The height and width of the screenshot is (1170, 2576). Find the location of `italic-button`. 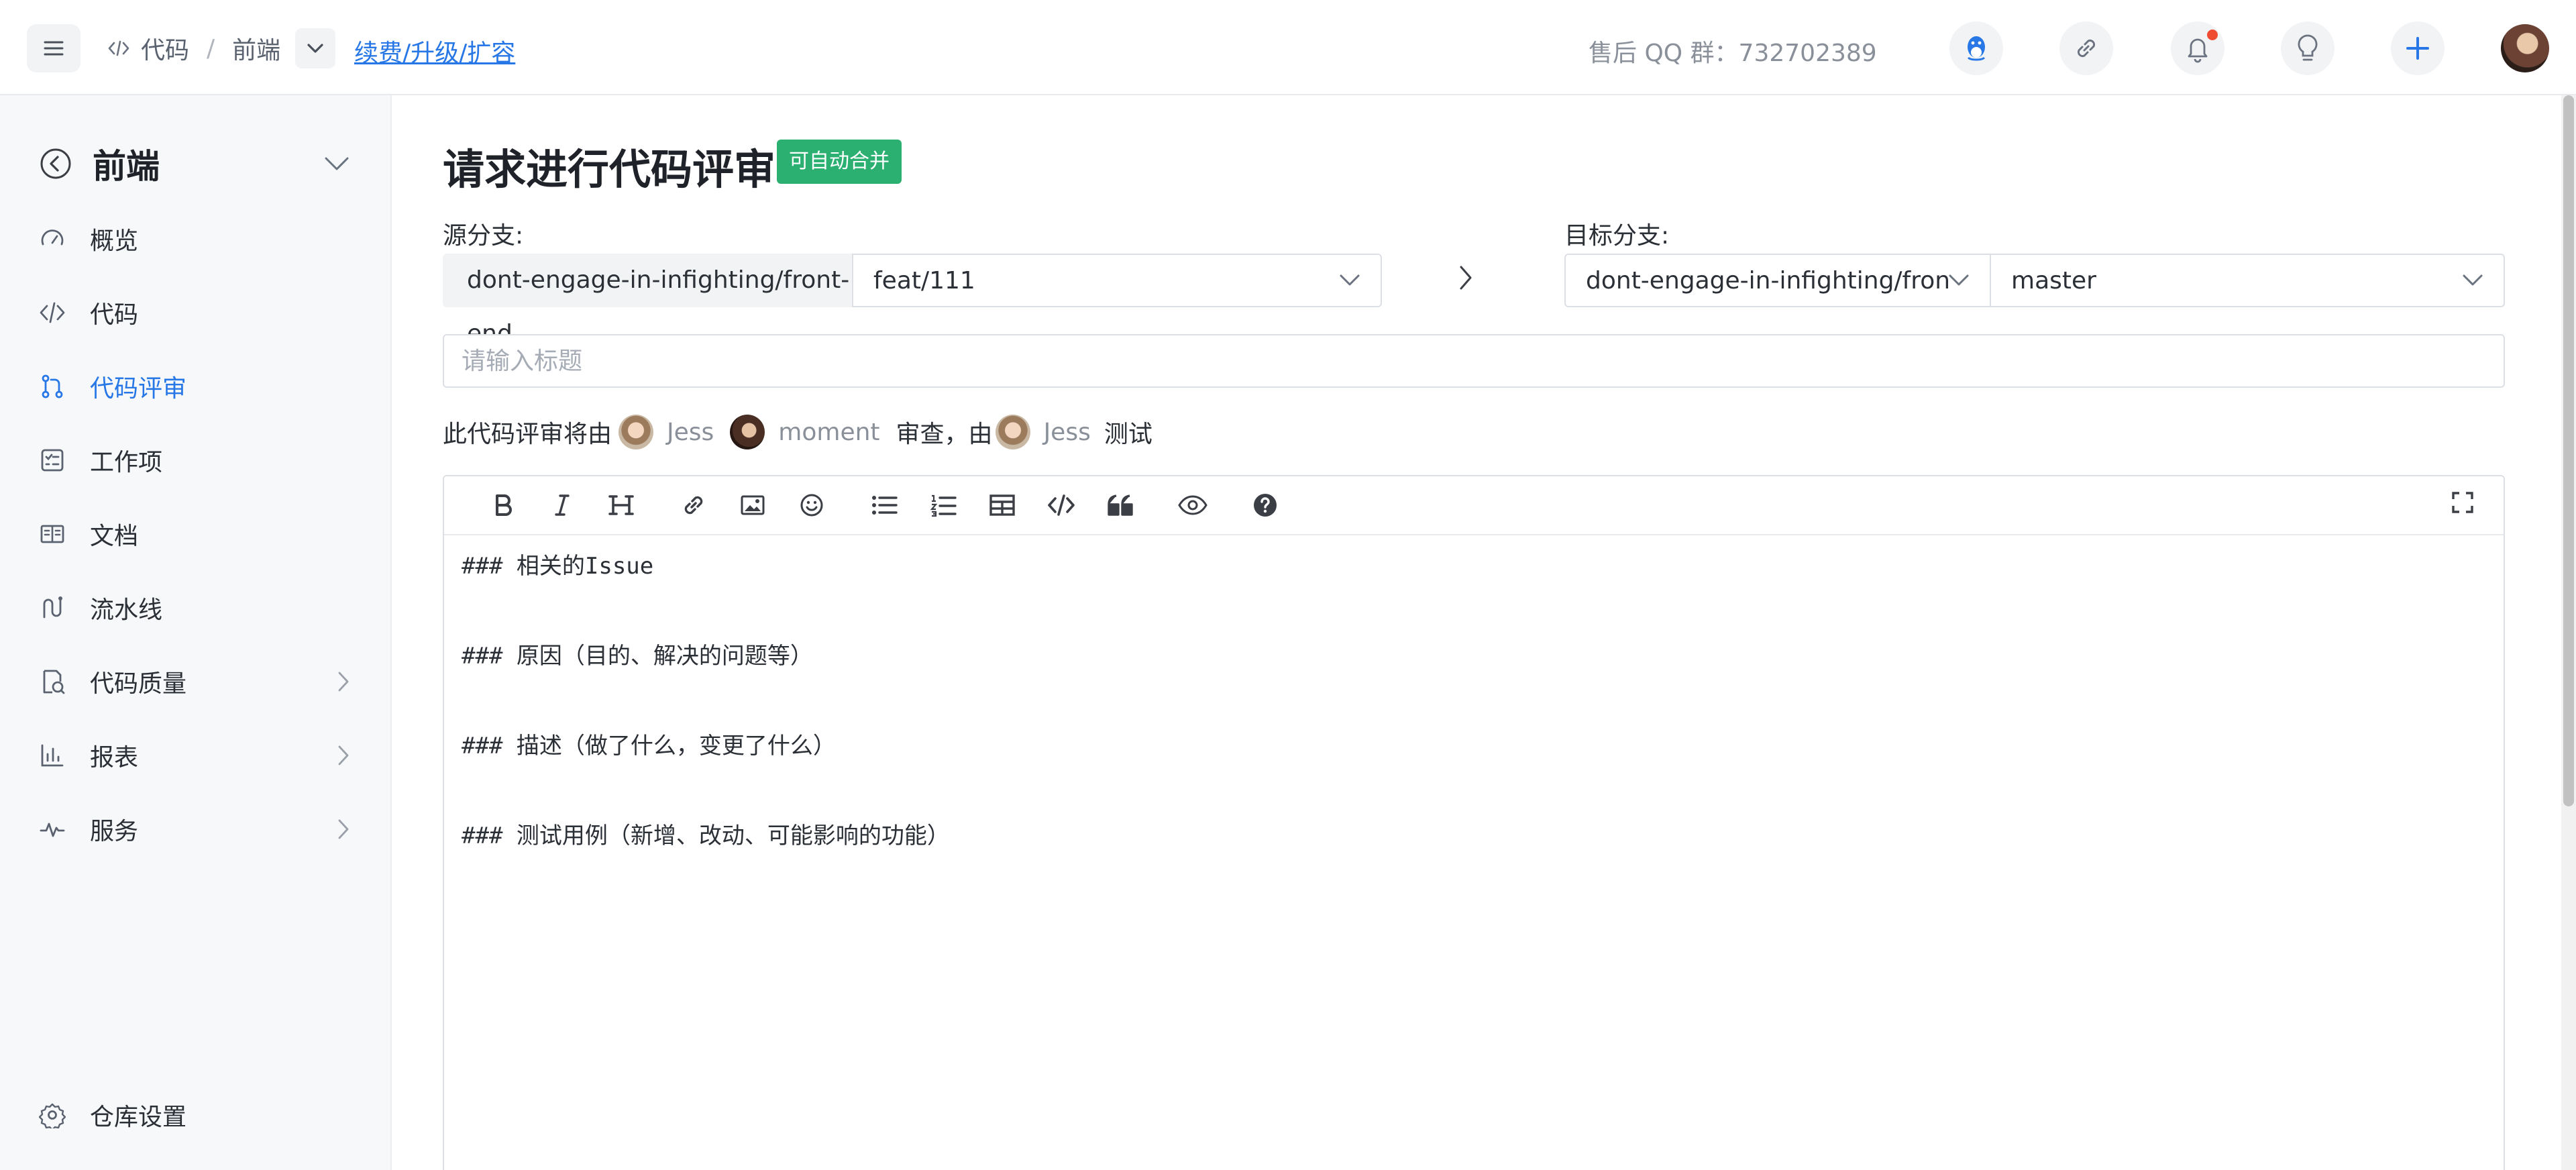

italic-button is located at coordinates (562, 505).